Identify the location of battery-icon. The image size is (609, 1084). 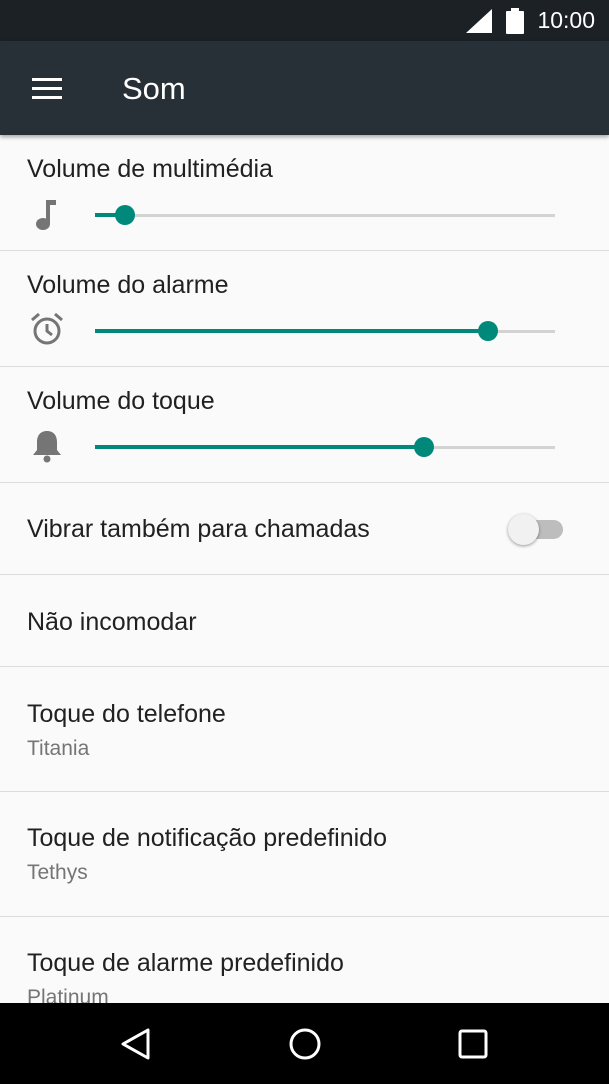
(515, 21).